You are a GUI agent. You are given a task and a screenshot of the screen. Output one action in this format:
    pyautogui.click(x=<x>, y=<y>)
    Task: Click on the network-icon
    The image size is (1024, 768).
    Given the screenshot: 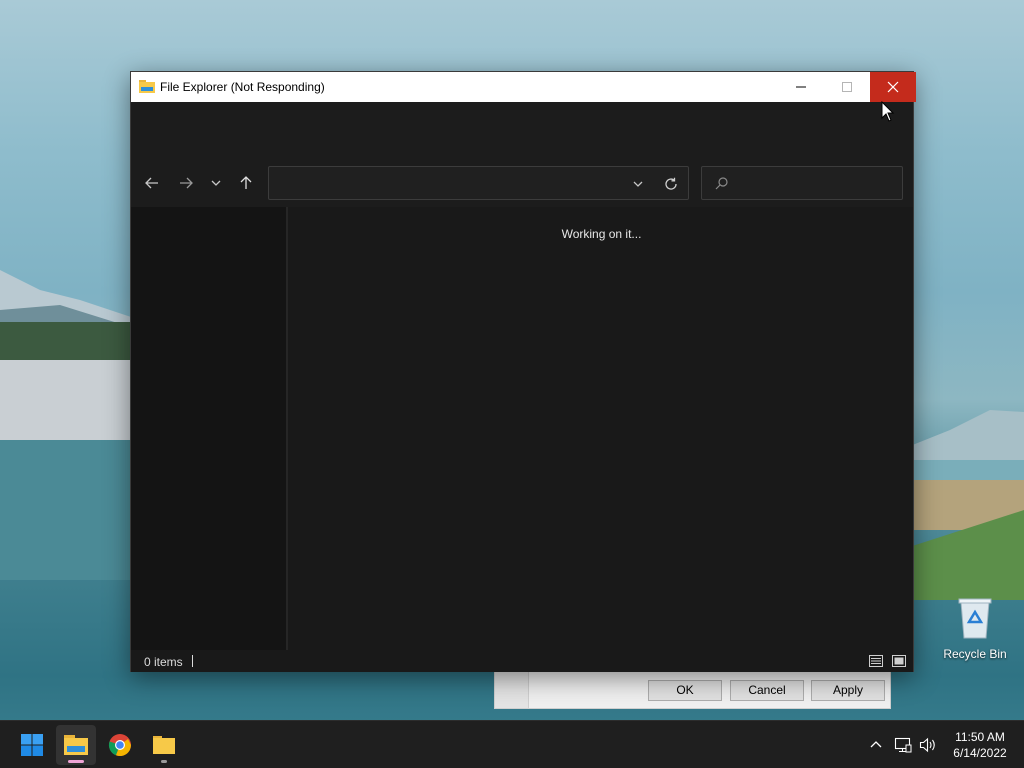 What is the action you would take?
    pyautogui.click(x=903, y=745)
    